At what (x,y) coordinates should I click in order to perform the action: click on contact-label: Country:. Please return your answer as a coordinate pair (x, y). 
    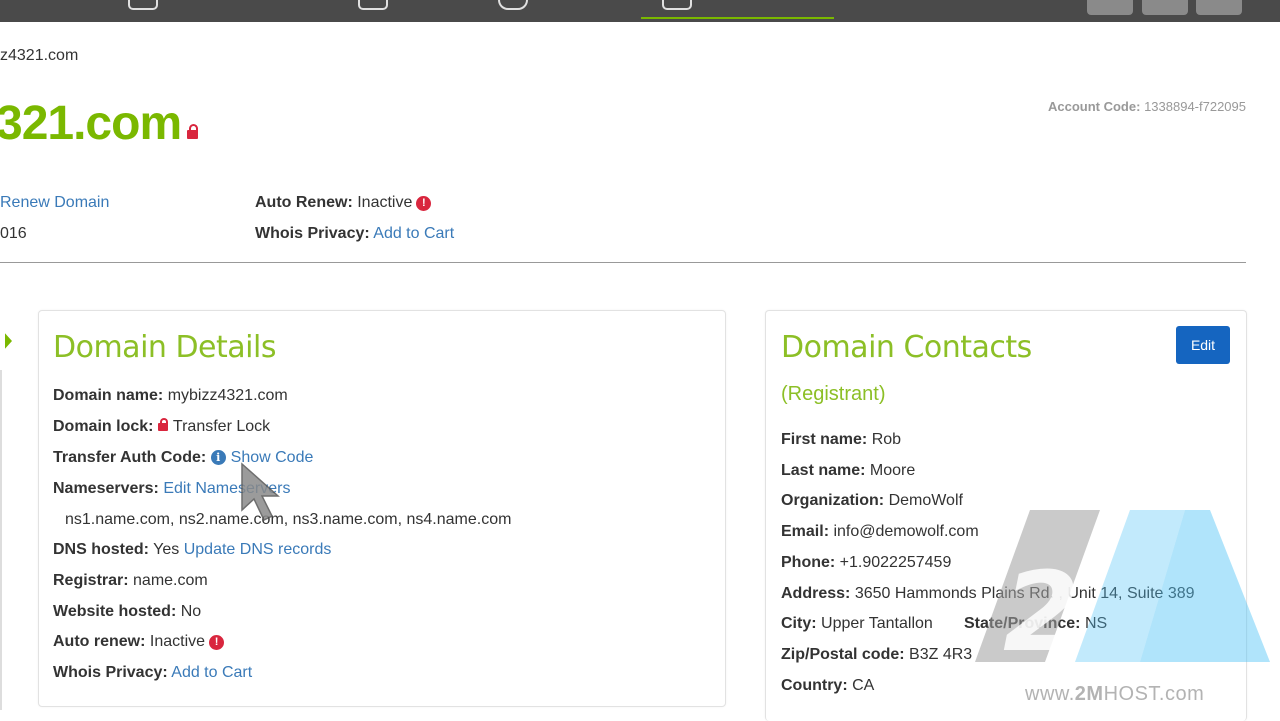
    Looking at the image, I should click on (814, 685).